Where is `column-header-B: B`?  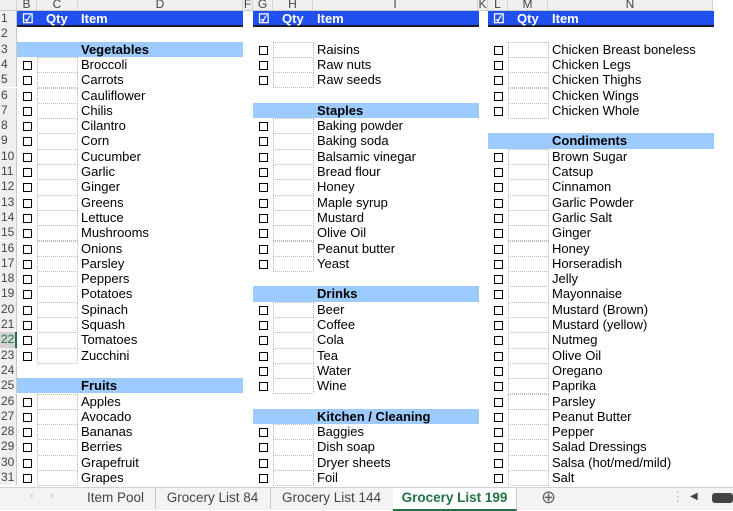
column-header-B: B is located at coordinates (27, 5).